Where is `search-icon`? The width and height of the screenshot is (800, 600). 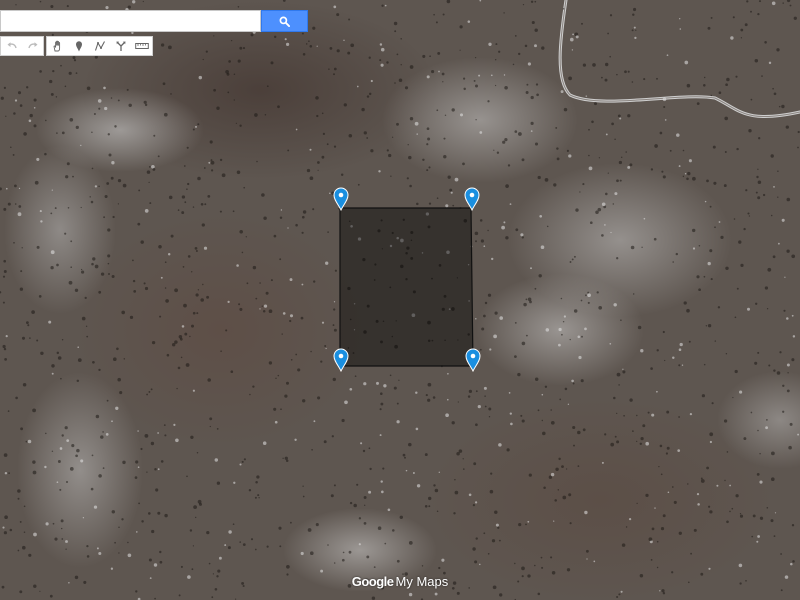 search-icon is located at coordinates (284, 21).